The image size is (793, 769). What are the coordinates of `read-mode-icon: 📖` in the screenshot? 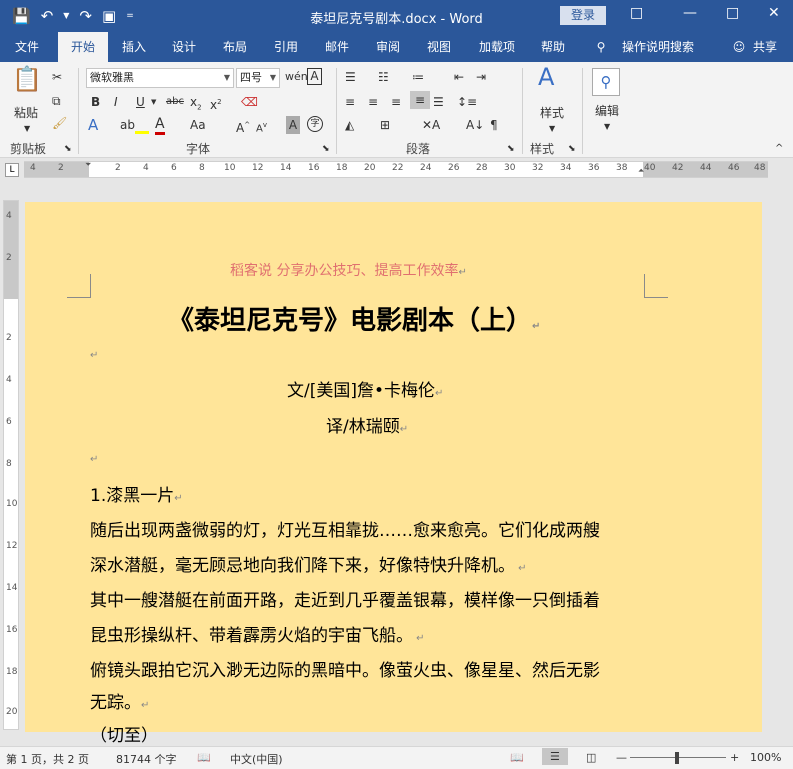 It's located at (517, 757).